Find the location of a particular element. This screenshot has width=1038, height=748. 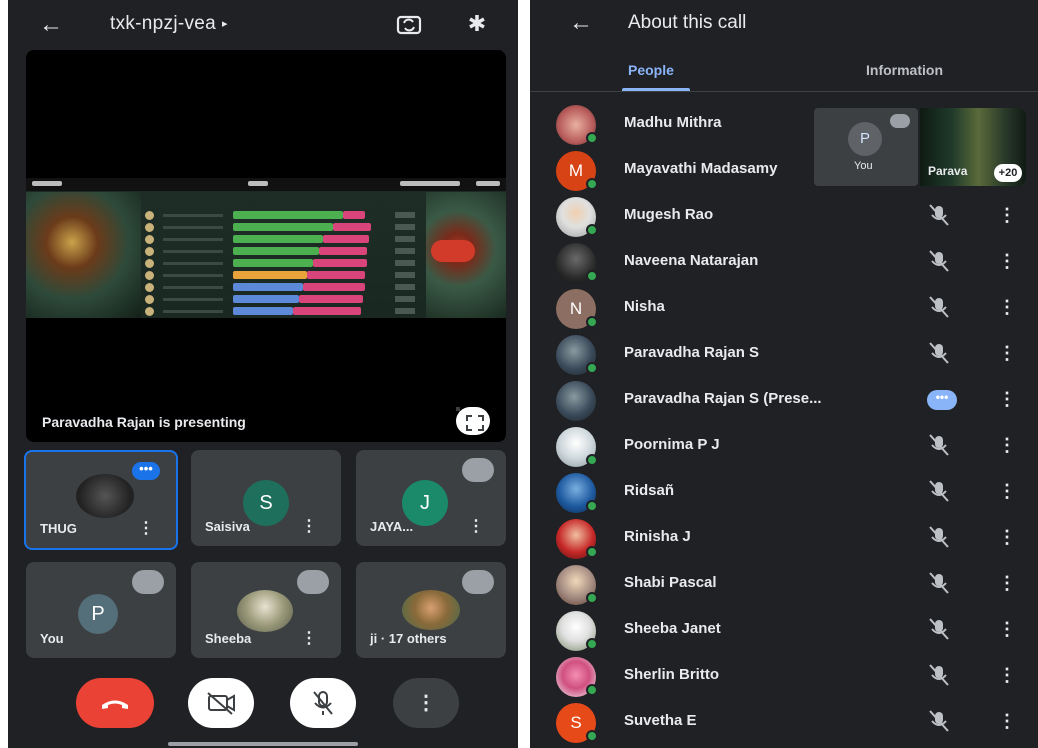

participant-name: Sheeba Janet is located at coordinates (672, 628).